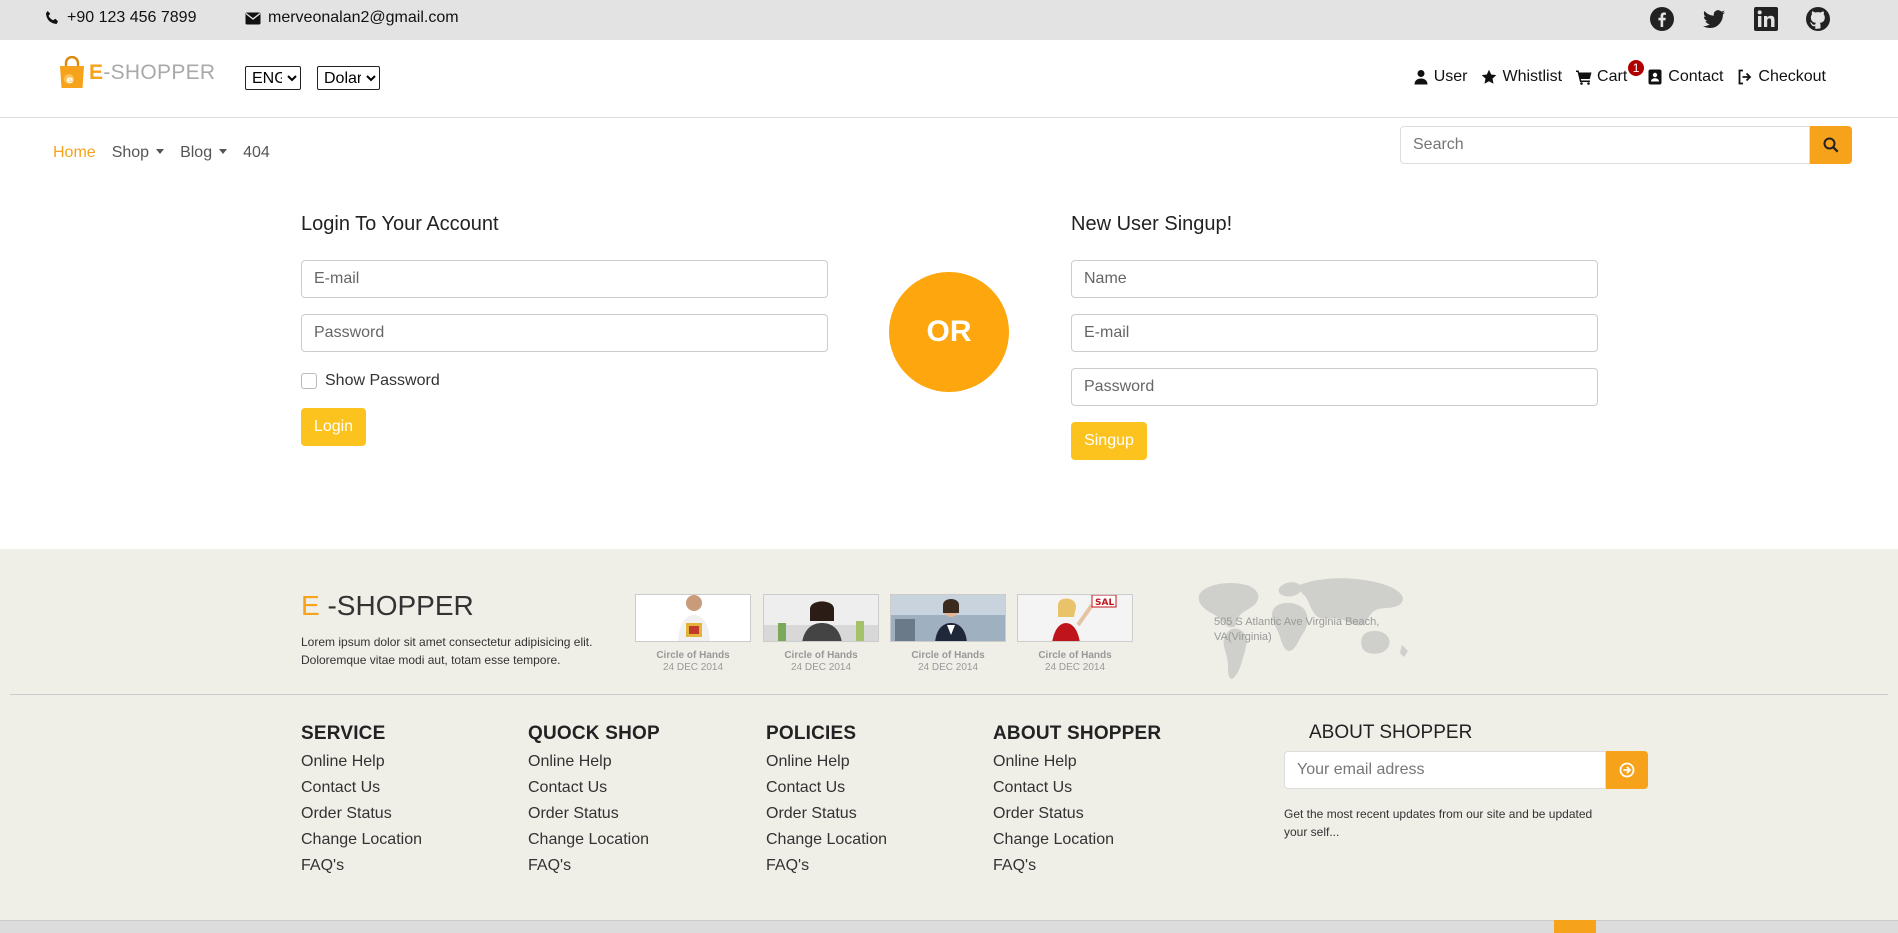  What do you see at coordinates (1636, 68) in the screenshot?
I see `cart-count-badge: 1` at bounding box center [1636, 68].